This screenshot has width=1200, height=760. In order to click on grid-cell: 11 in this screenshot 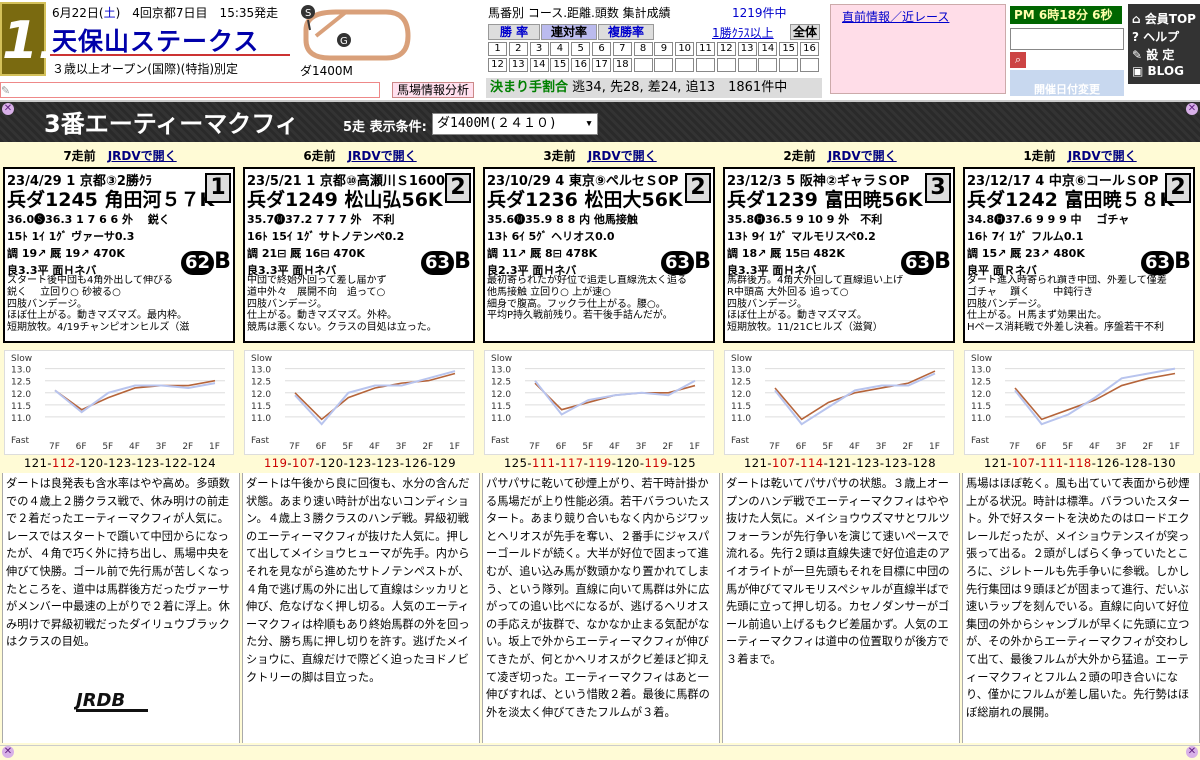, I will do `click(705, 49)`.